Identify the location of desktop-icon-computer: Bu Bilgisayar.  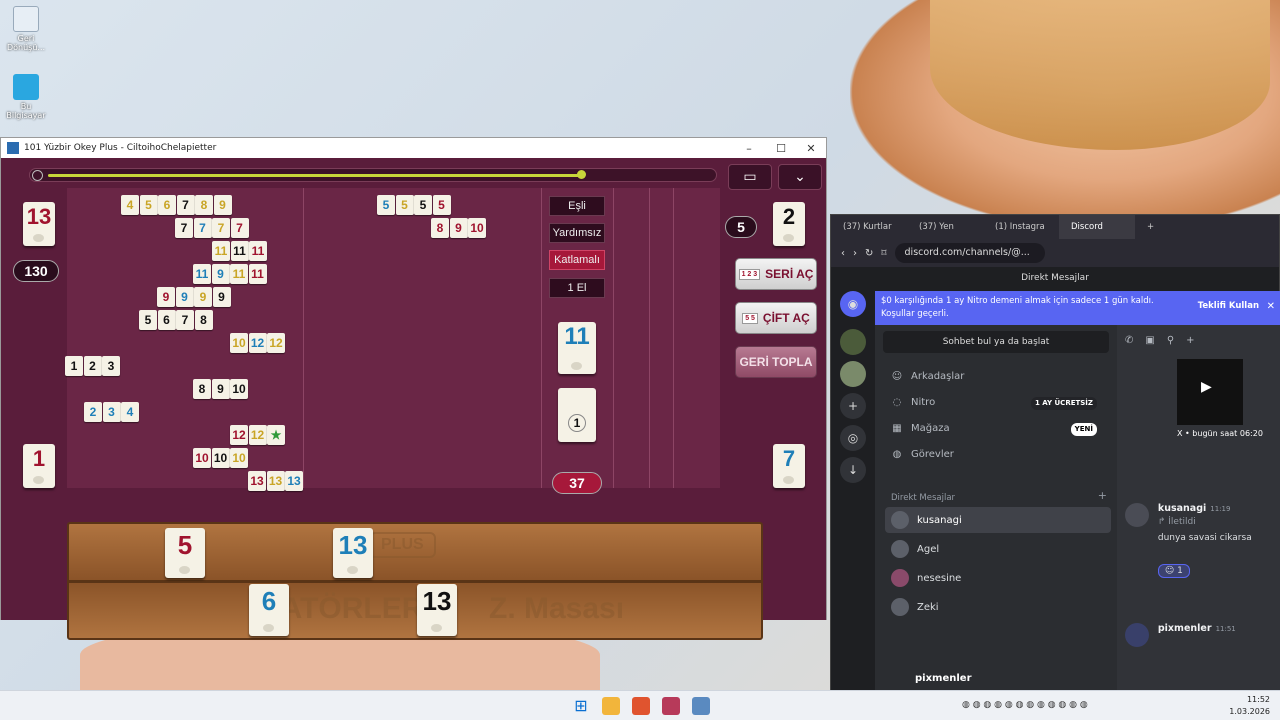
(26, 97).